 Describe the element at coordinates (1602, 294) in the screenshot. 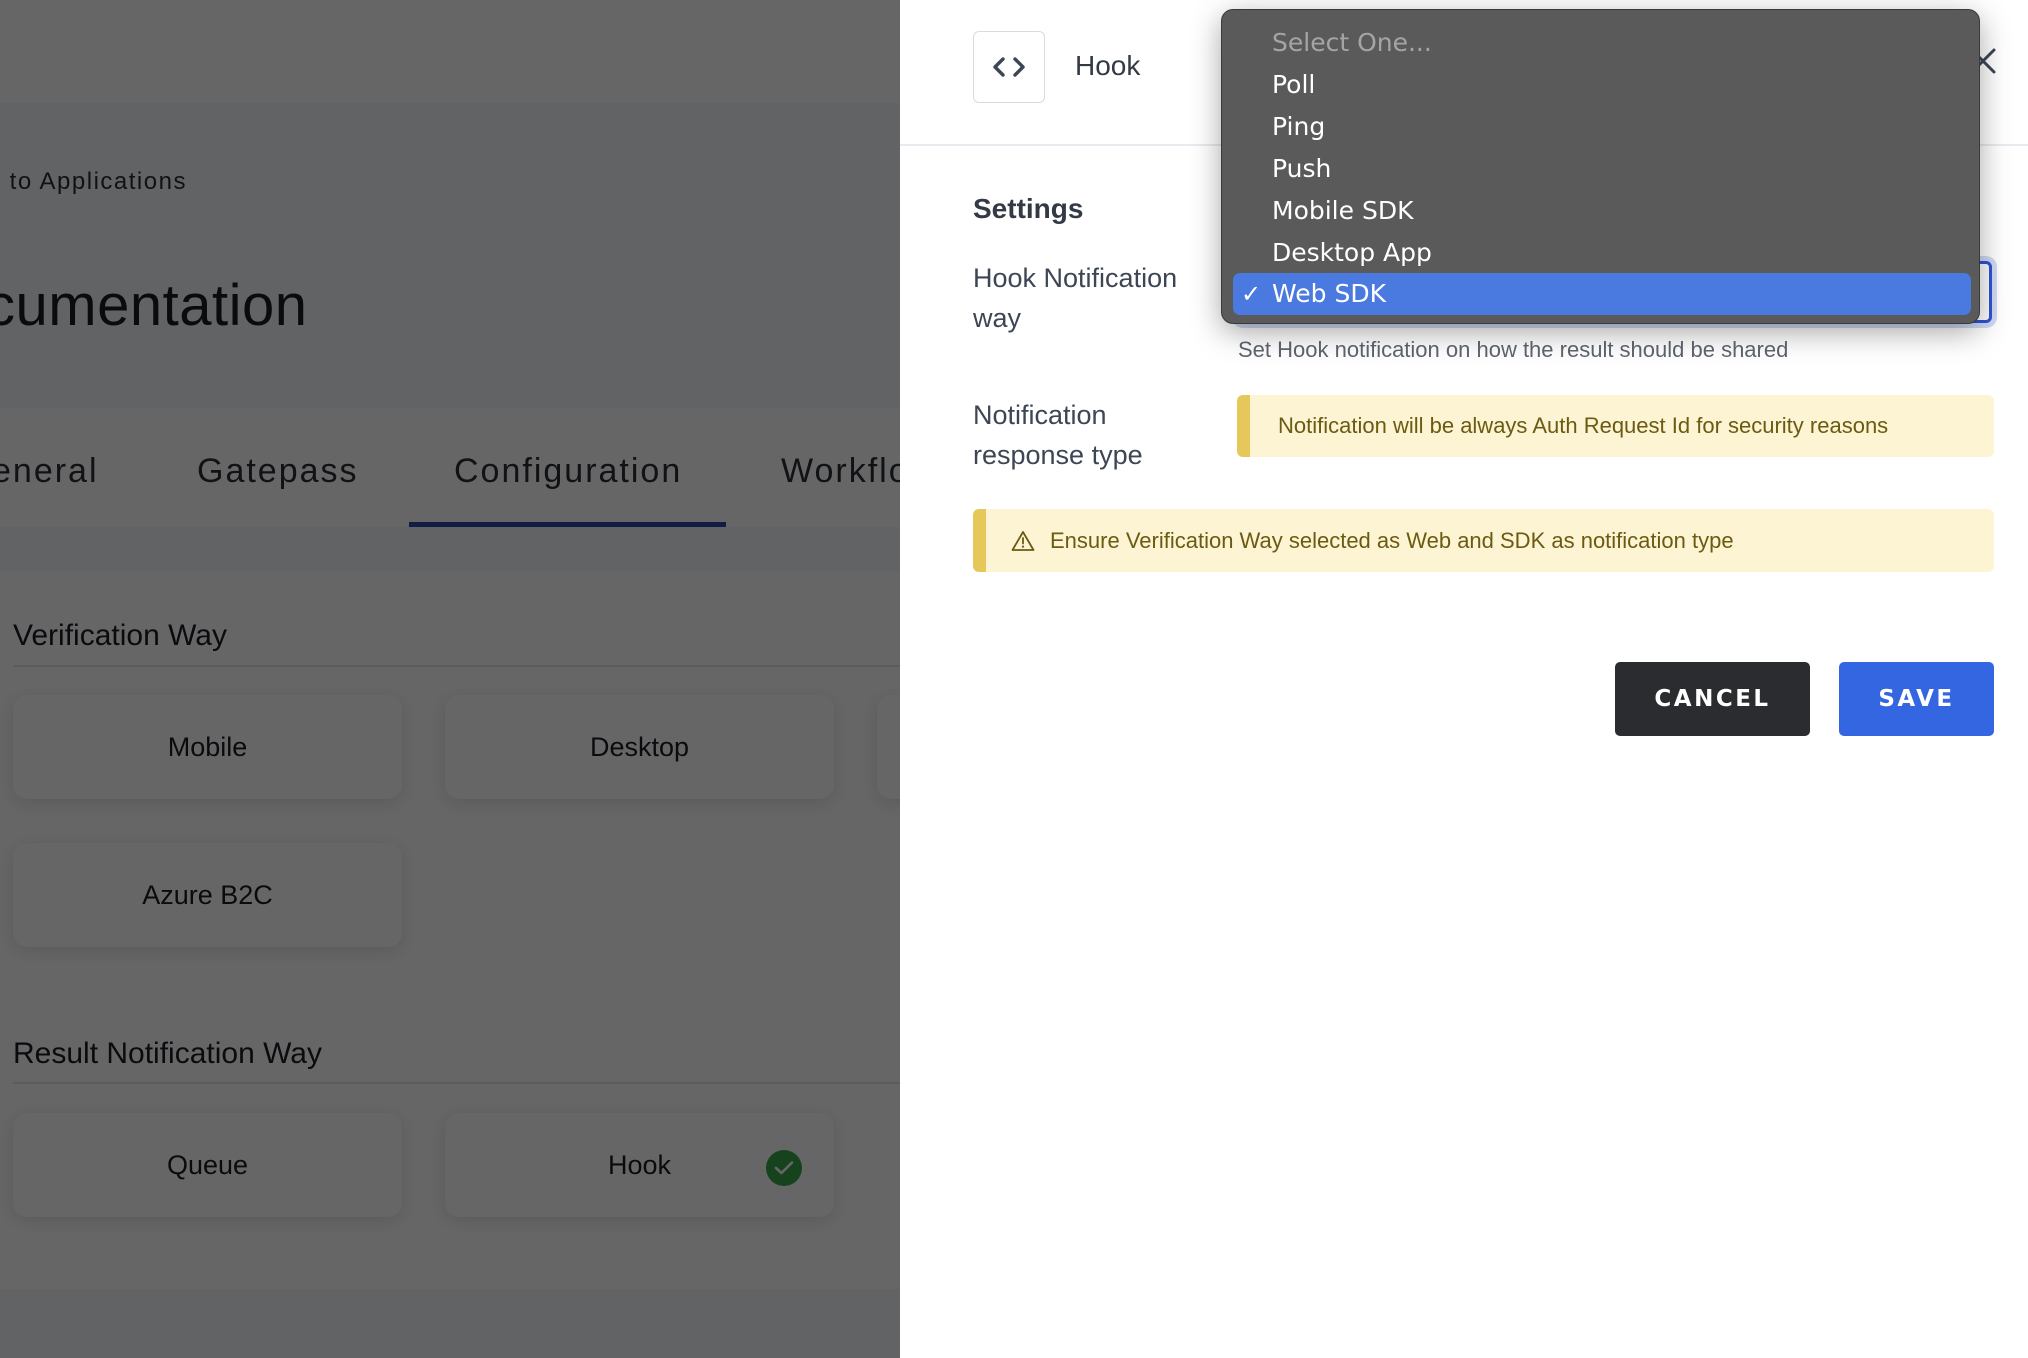

I see `dropdown-option-web-sdk: ✓ Web SDK` at that location.